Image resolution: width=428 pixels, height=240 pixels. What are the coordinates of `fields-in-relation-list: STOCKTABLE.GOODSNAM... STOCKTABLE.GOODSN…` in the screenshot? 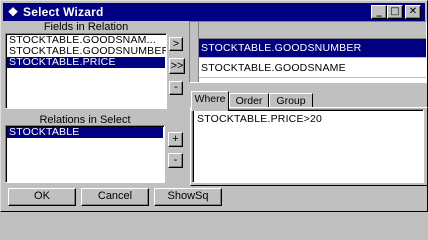 It's located at (86, 71).